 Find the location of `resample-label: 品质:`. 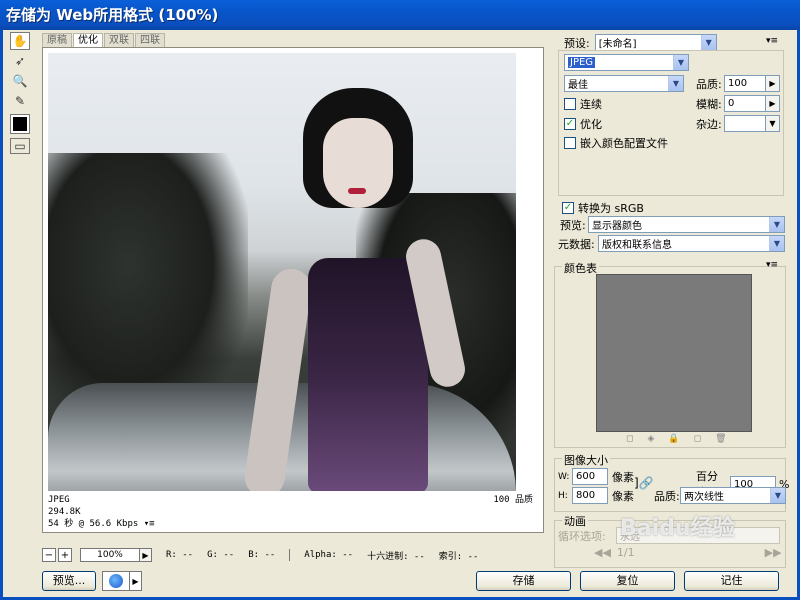

resample-label: 品质: is located at coordinates (667, 496).